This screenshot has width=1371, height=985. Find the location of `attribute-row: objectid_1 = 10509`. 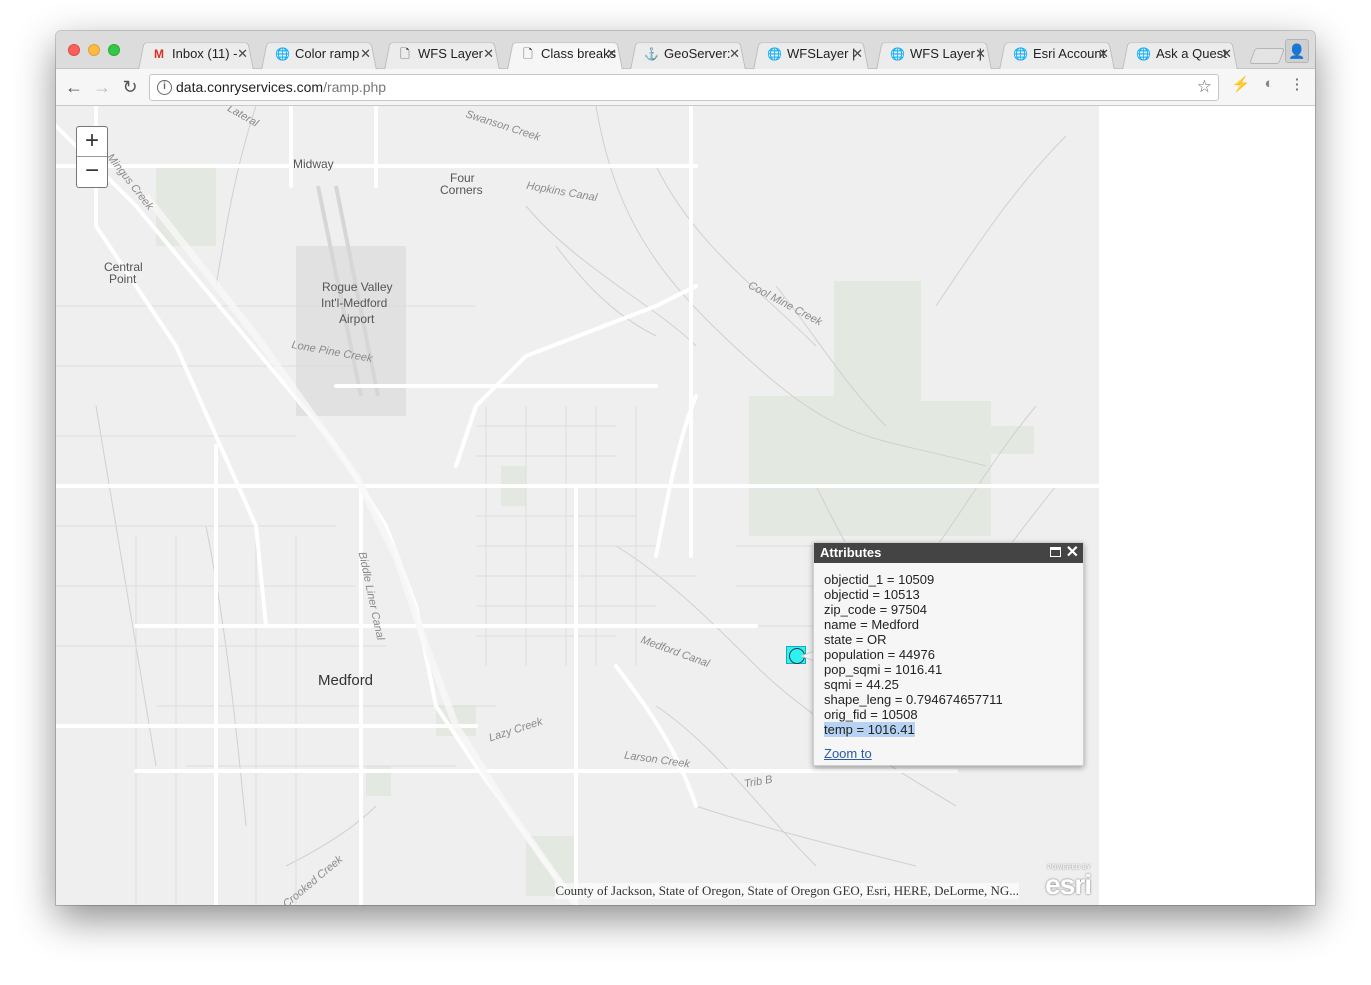

attribute-row: objectid_1 = 10509 is located at coordinates (879, 579).